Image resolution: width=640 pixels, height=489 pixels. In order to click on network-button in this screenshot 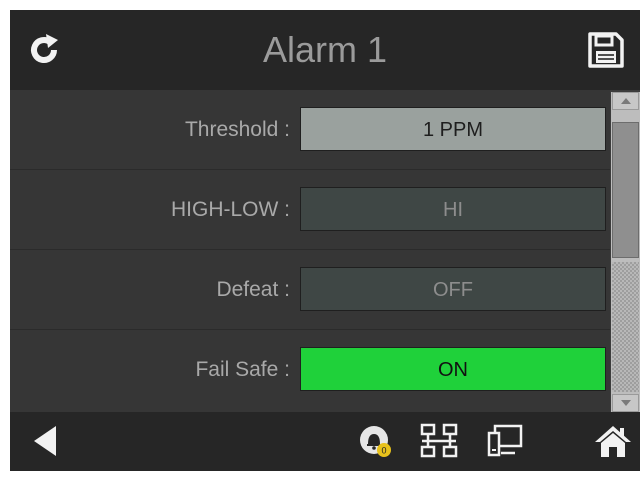, I will do `click(439, 441)`.